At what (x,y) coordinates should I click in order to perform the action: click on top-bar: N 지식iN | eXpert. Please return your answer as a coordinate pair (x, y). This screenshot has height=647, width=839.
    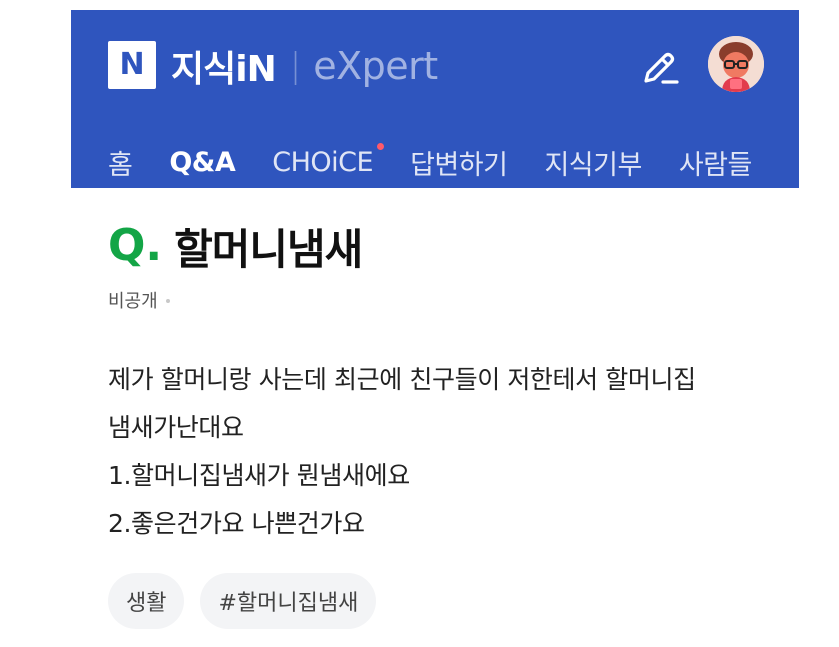
    Looking at the image, I should click on (435, 60).